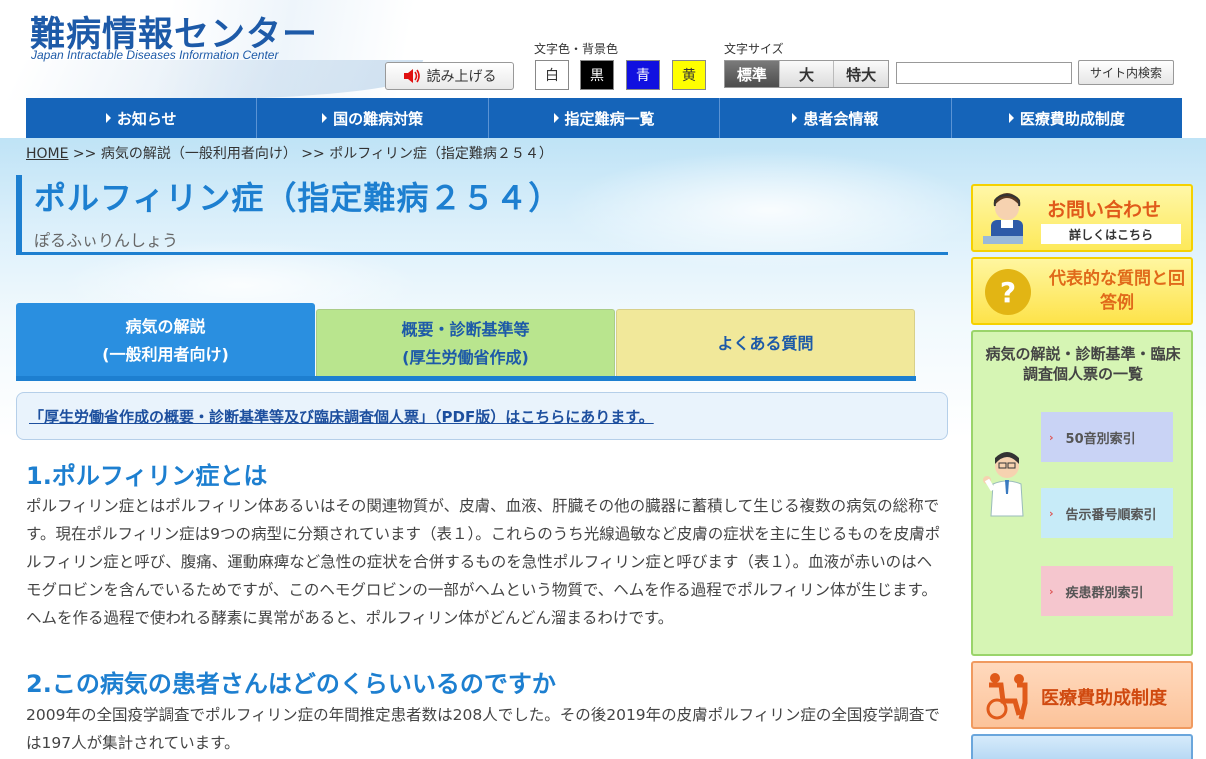 The width and height of the screenshot is (1206, 759). I want to click on breadcrumb-trail: >> 病気の解説（一般利用者向け） >> ポルフィリン症（指定難病２５４）, so click(310, 154).